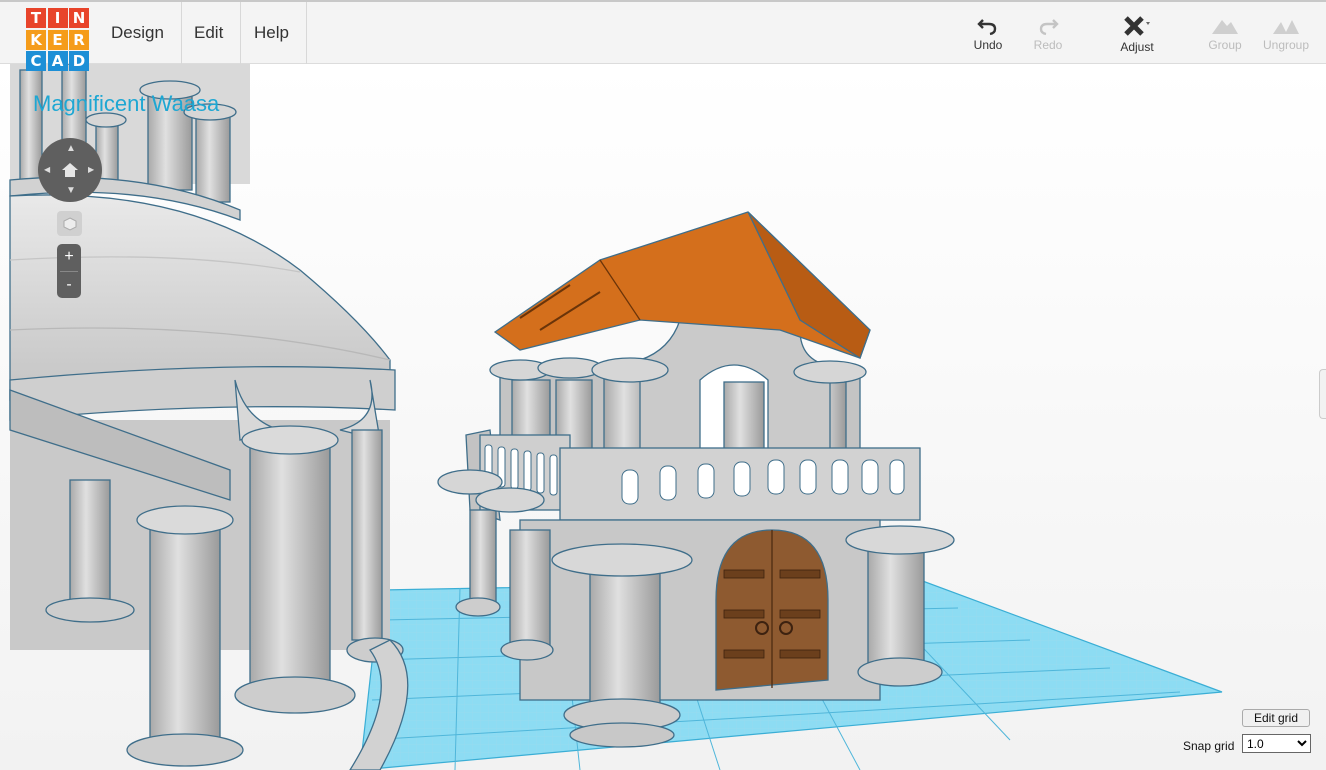  I want to click on edit-grid-button: Edit grid, so click(1276, 718).